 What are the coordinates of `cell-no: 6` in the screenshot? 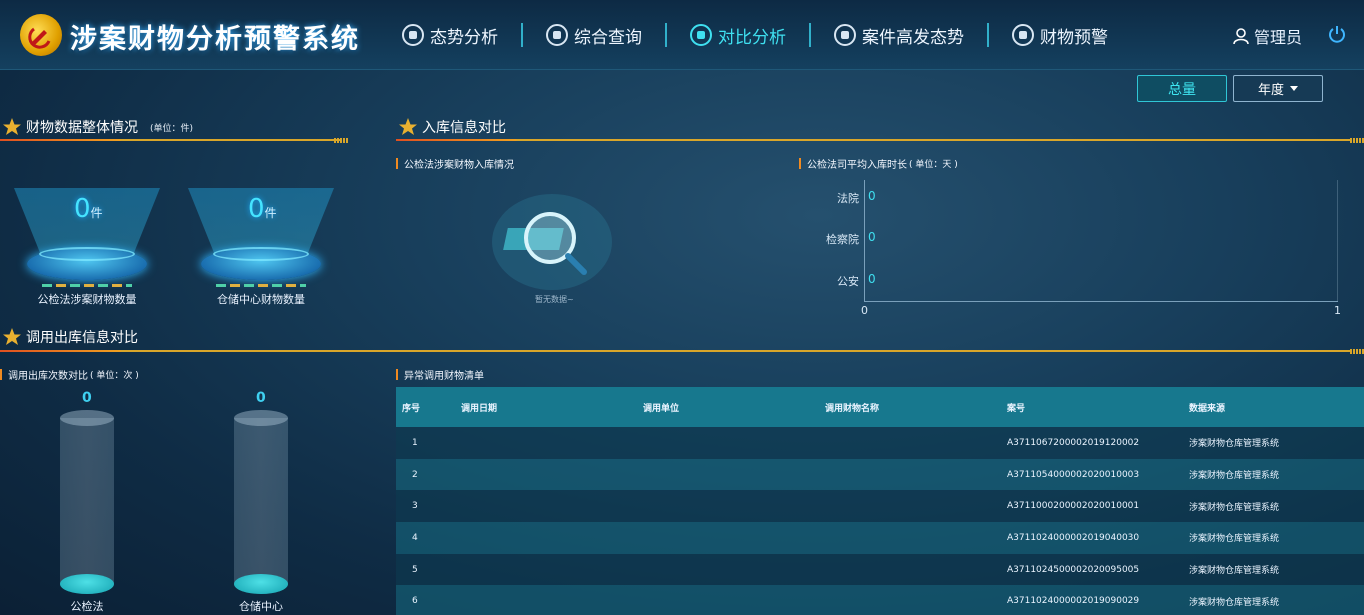 It's located at (415, 601).